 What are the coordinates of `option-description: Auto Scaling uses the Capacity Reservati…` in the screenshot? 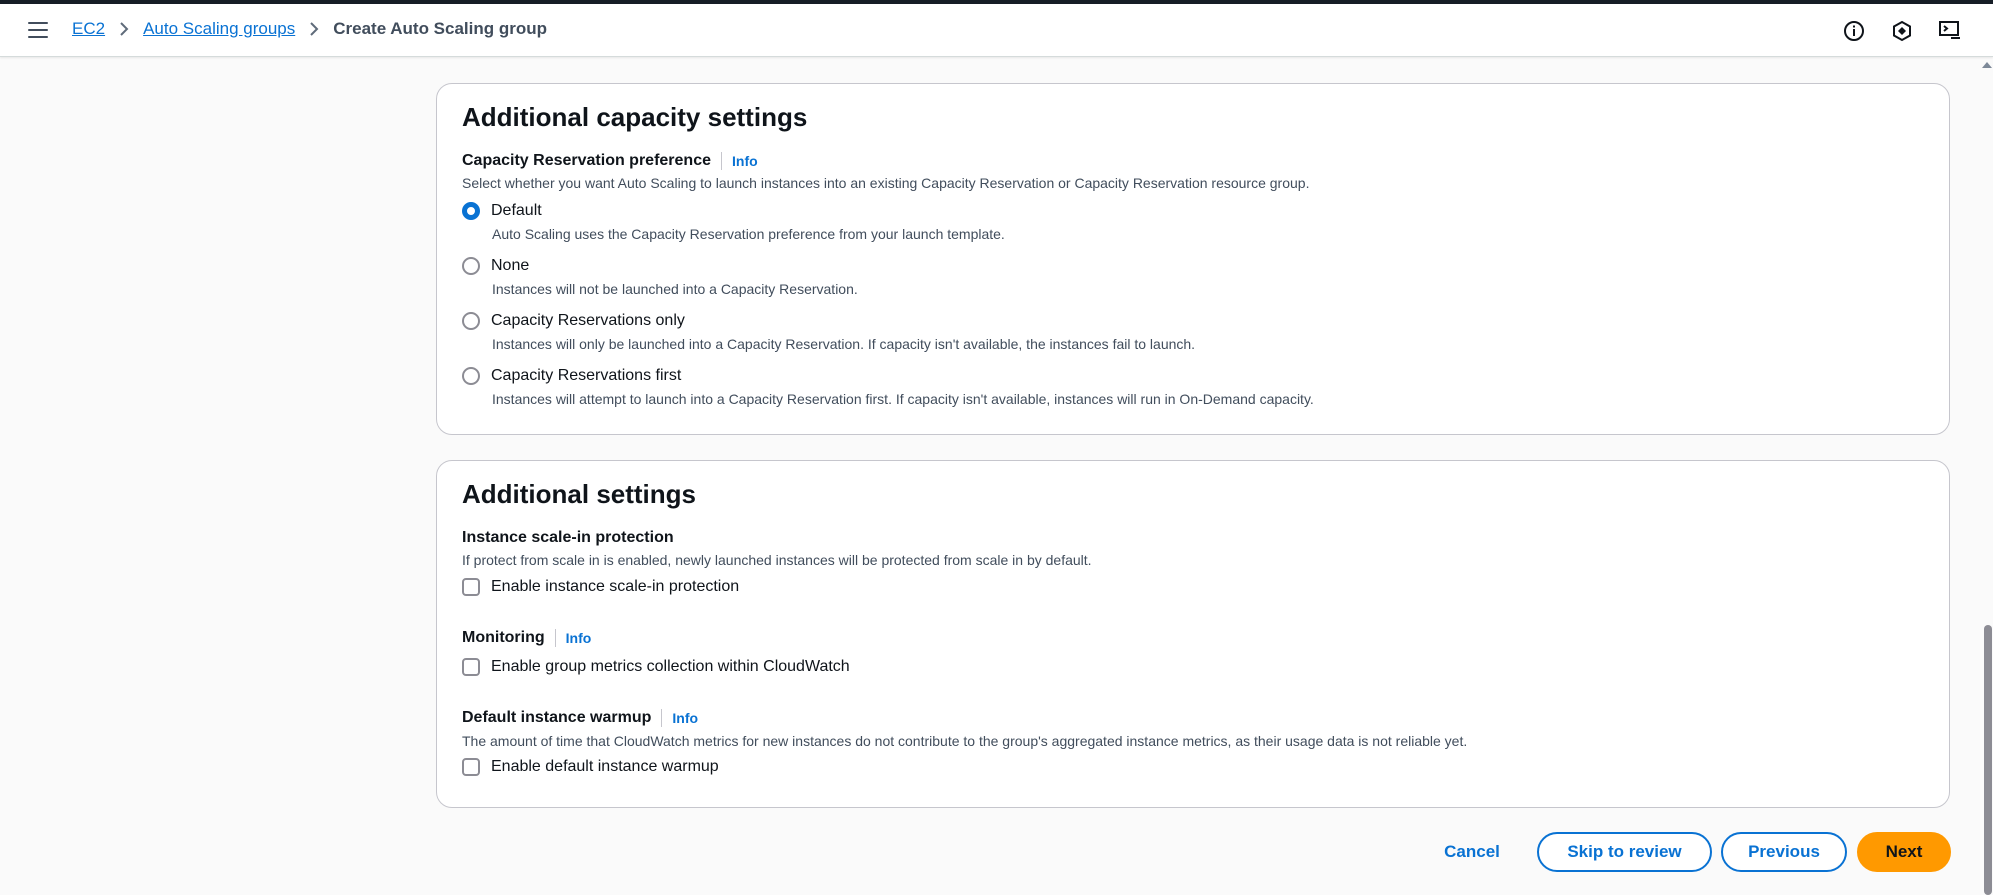 It's located at (748, 234).